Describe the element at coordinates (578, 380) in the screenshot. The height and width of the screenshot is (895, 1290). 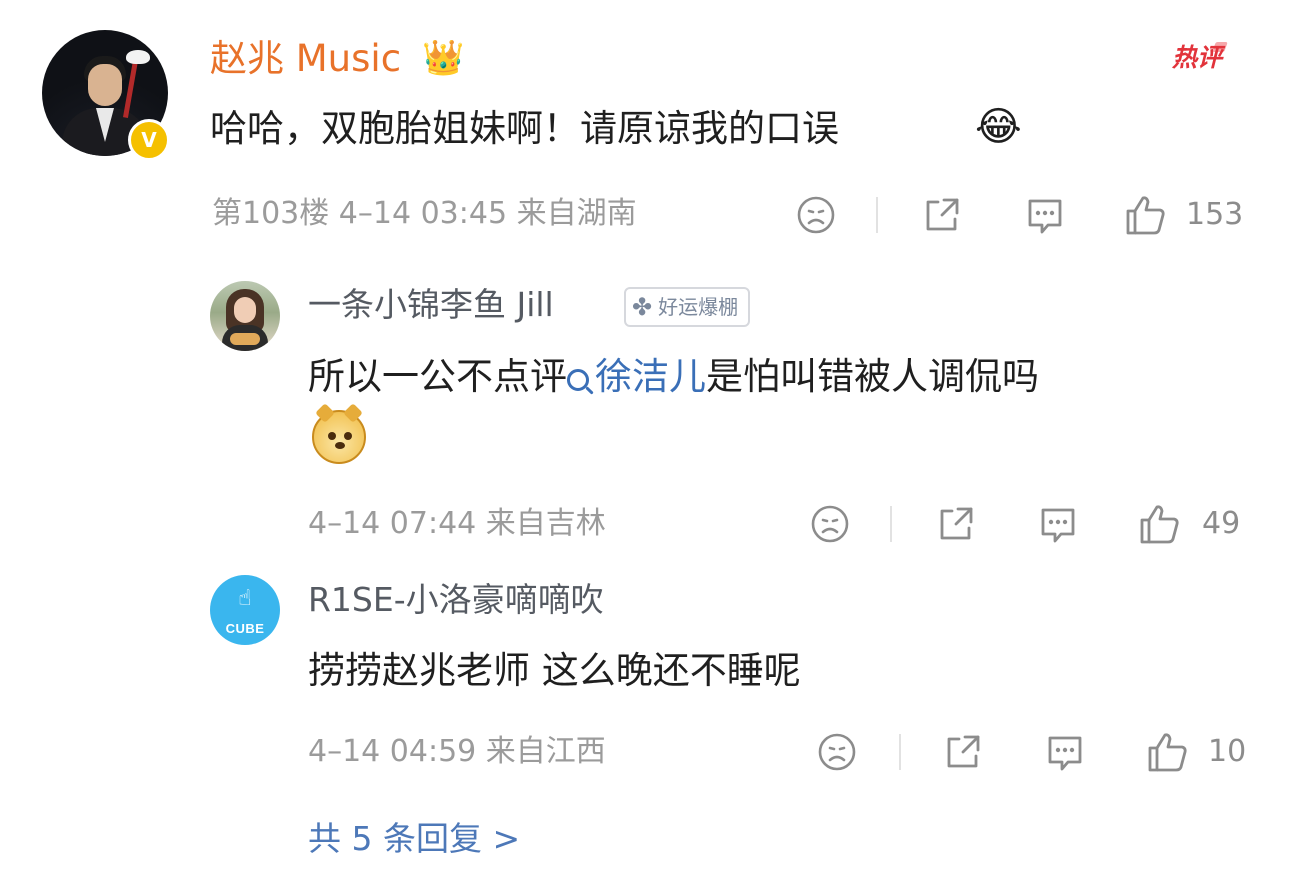
I see `search-icon` at that location.